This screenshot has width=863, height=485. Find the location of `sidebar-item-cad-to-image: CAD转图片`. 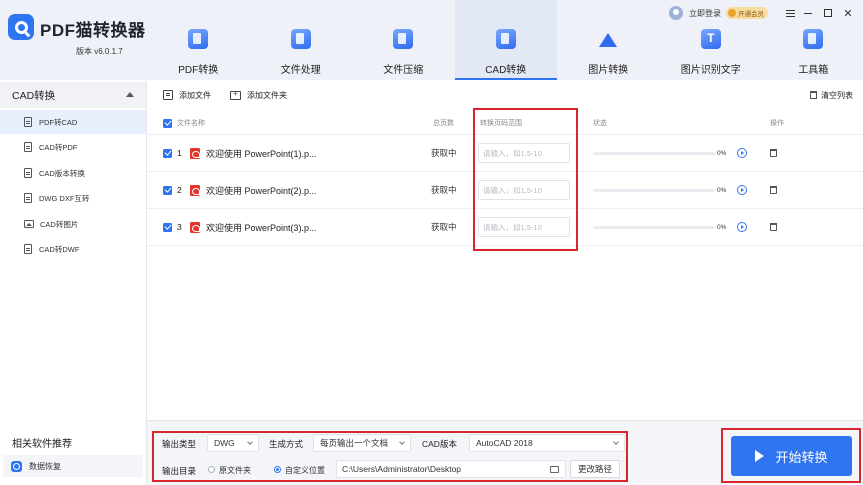

sidebar-item-cad-to-image: CAD转图片 is located at coordinates (73, 224).